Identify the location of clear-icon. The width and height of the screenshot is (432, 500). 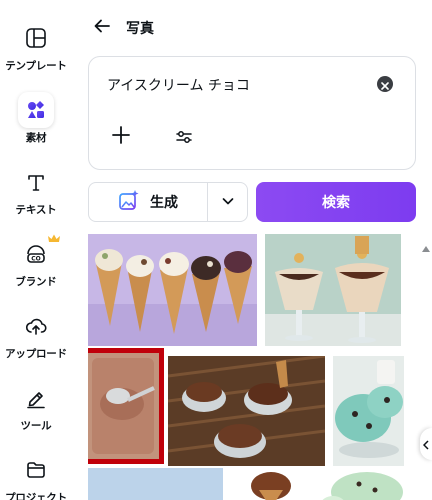
(385, 84).